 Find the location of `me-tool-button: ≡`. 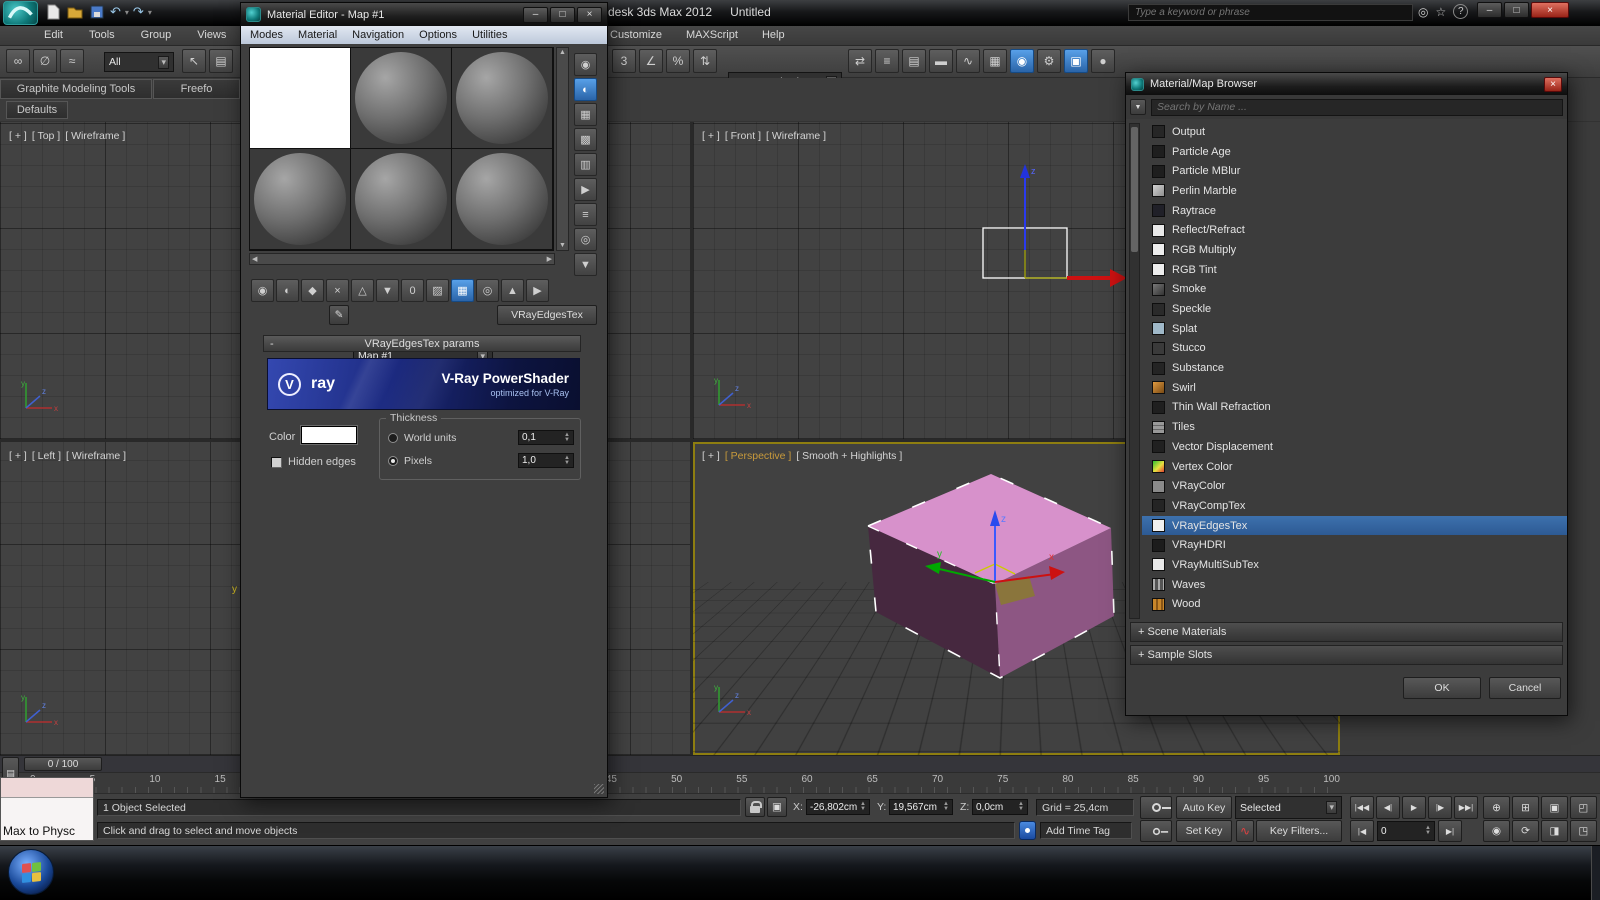

me-tool-button: ≡ is located at coordinates (585, 214).